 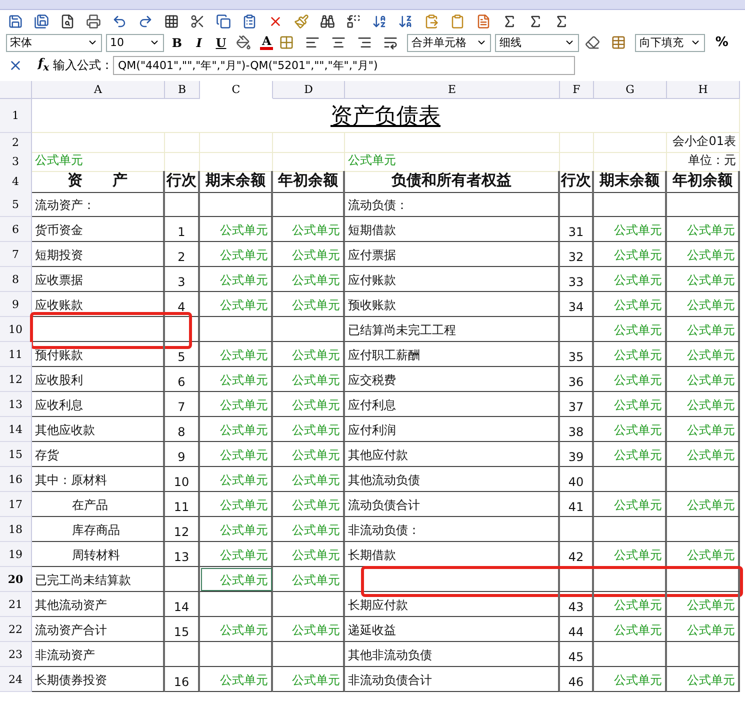 I want to click on row-header: 18, so click(x=16, y=529).